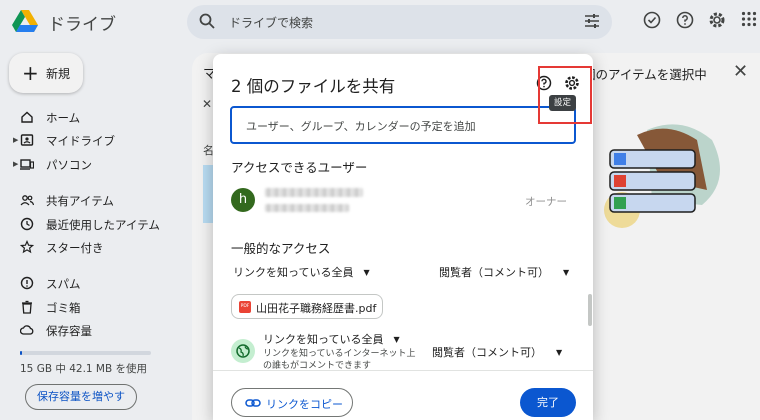 Image resolution: width=760 pixels, height=420 pixels. Describe the element at coordinates (339, 360) in the screenshot. I see `file-access-description: リンクを知っているインターネット上の誰もがコメントできます` at that location.